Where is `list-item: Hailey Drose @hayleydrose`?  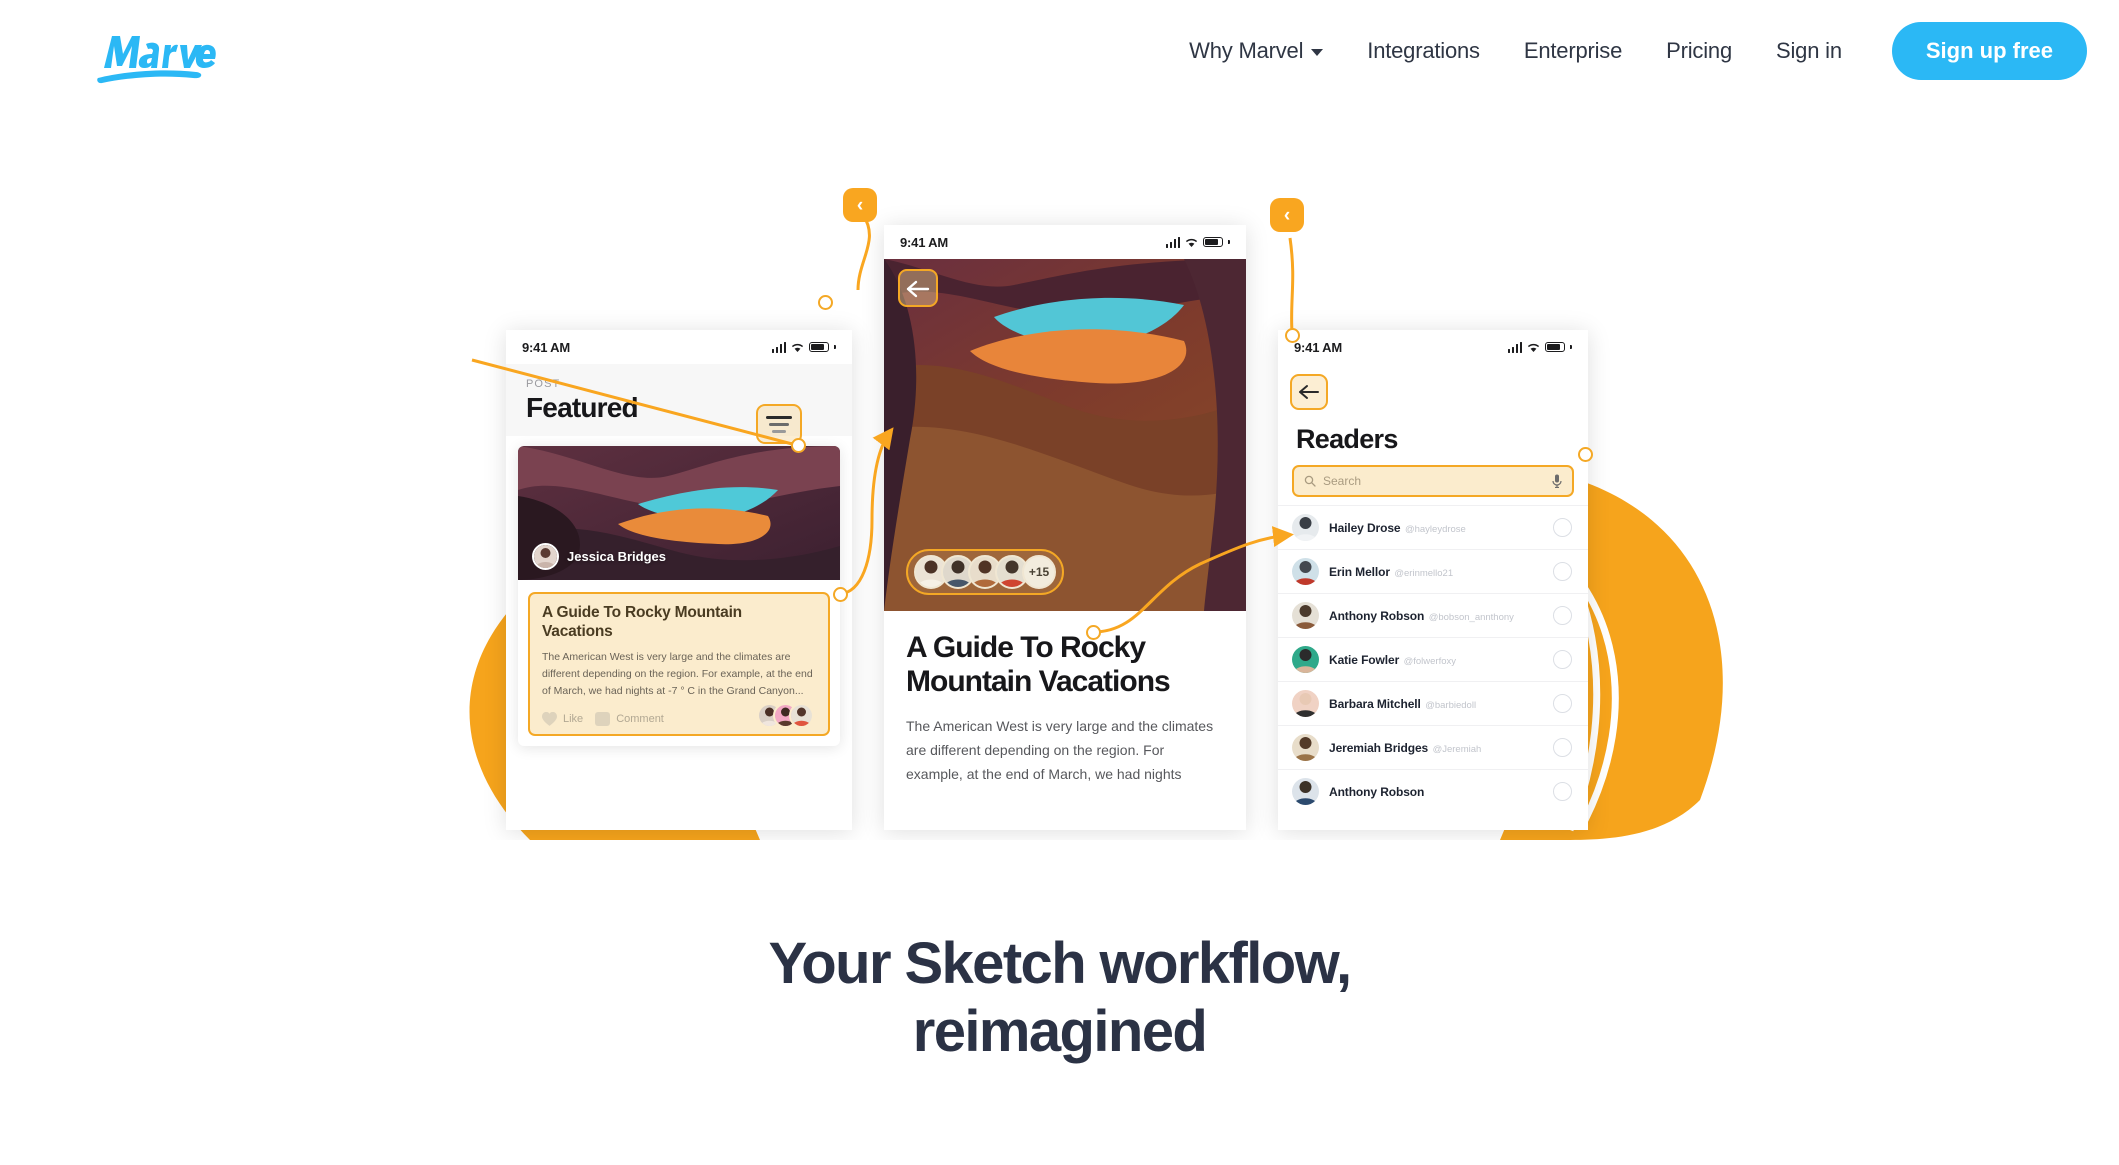 list-item: Hailey Drose @hayleydrose is located at coordinates (1433, 527).